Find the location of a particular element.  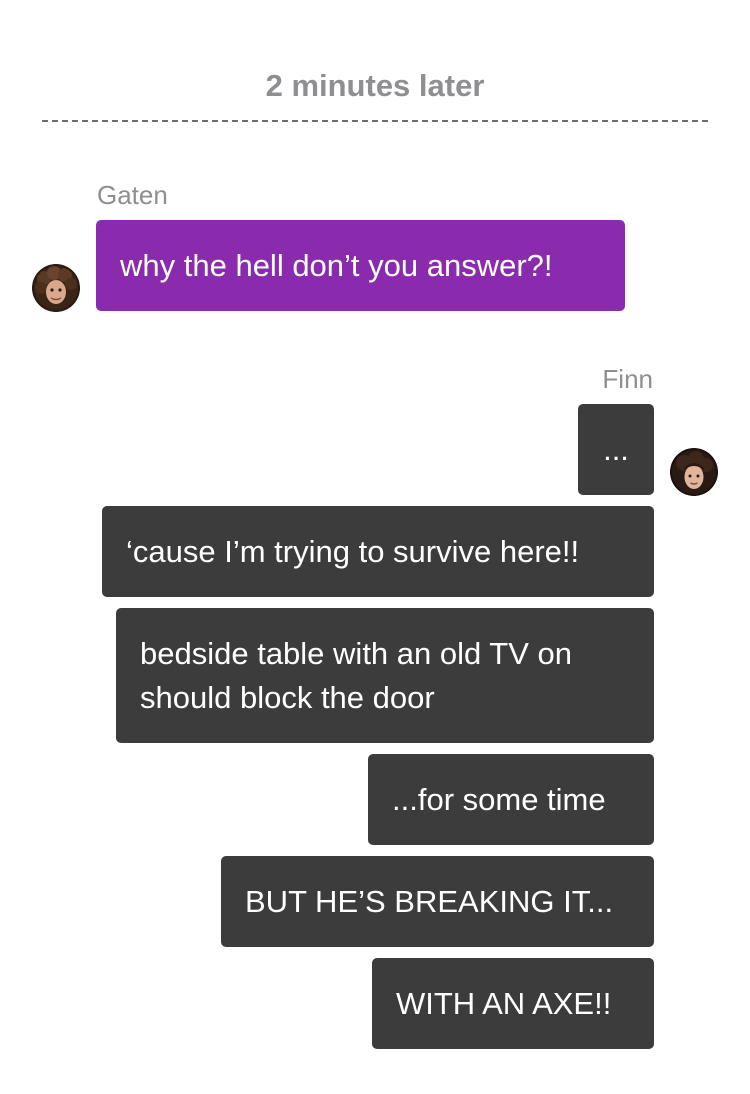

time-divider-line is located at coordinates (375, 121).